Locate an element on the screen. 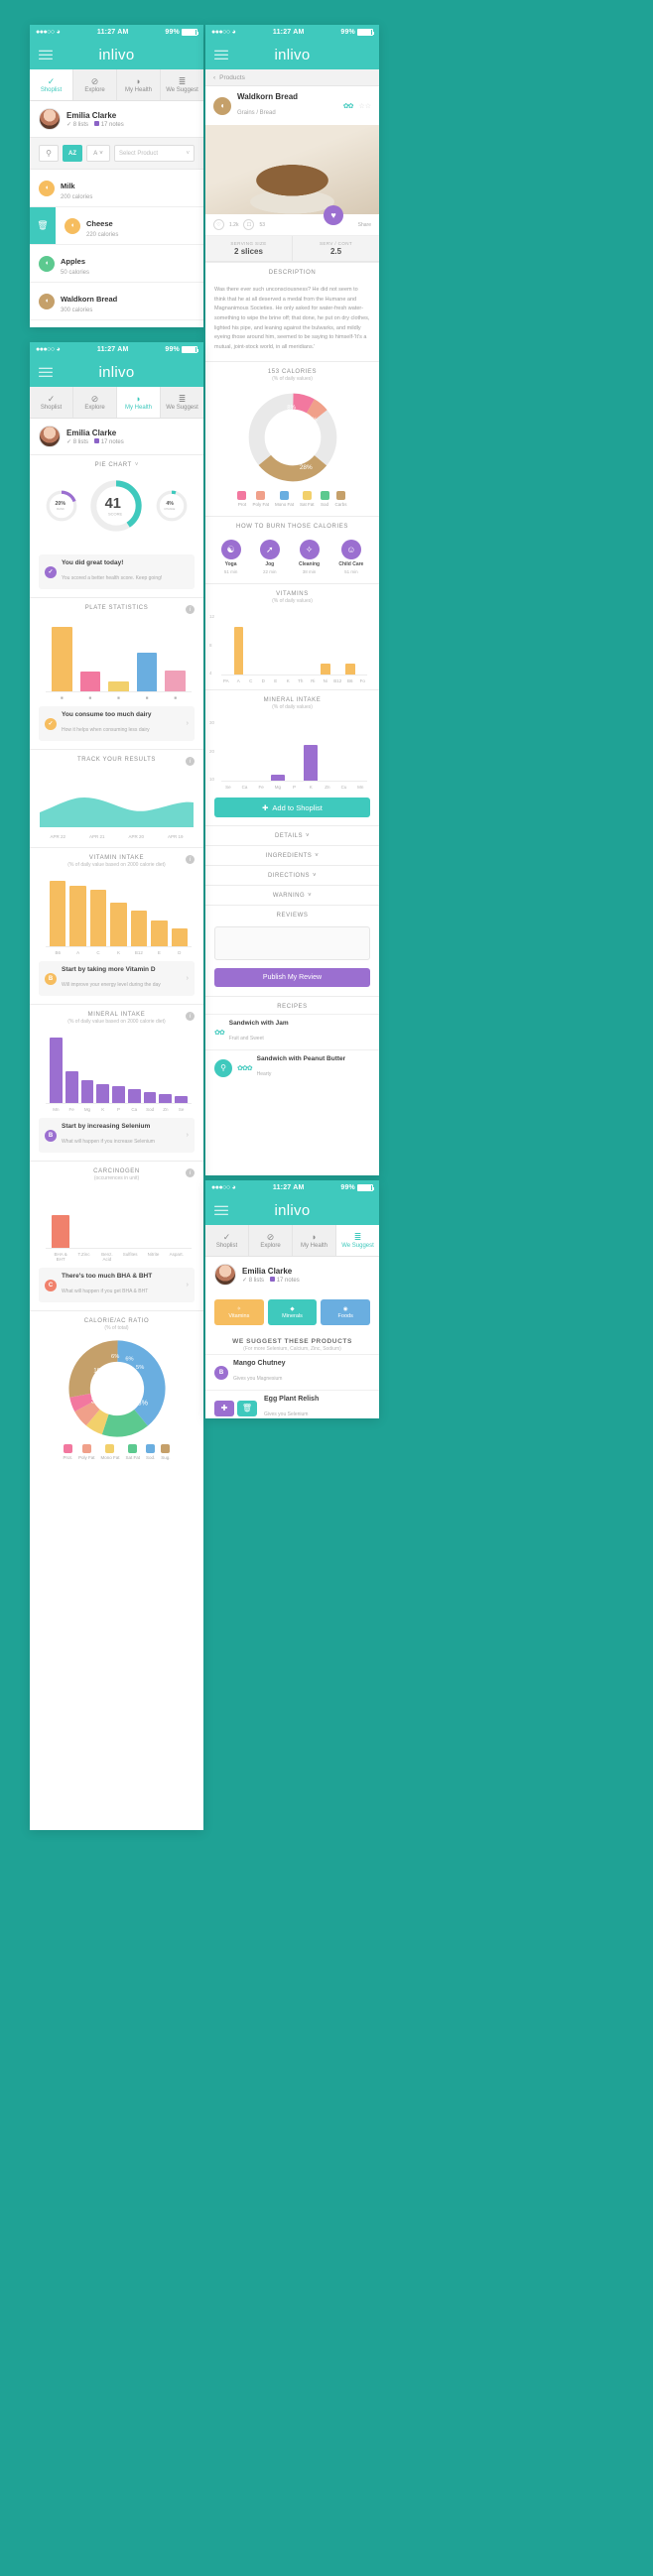 The image size is (653, 2576). publish-review-button: Publish My Review is located at coordinates (292, 978).